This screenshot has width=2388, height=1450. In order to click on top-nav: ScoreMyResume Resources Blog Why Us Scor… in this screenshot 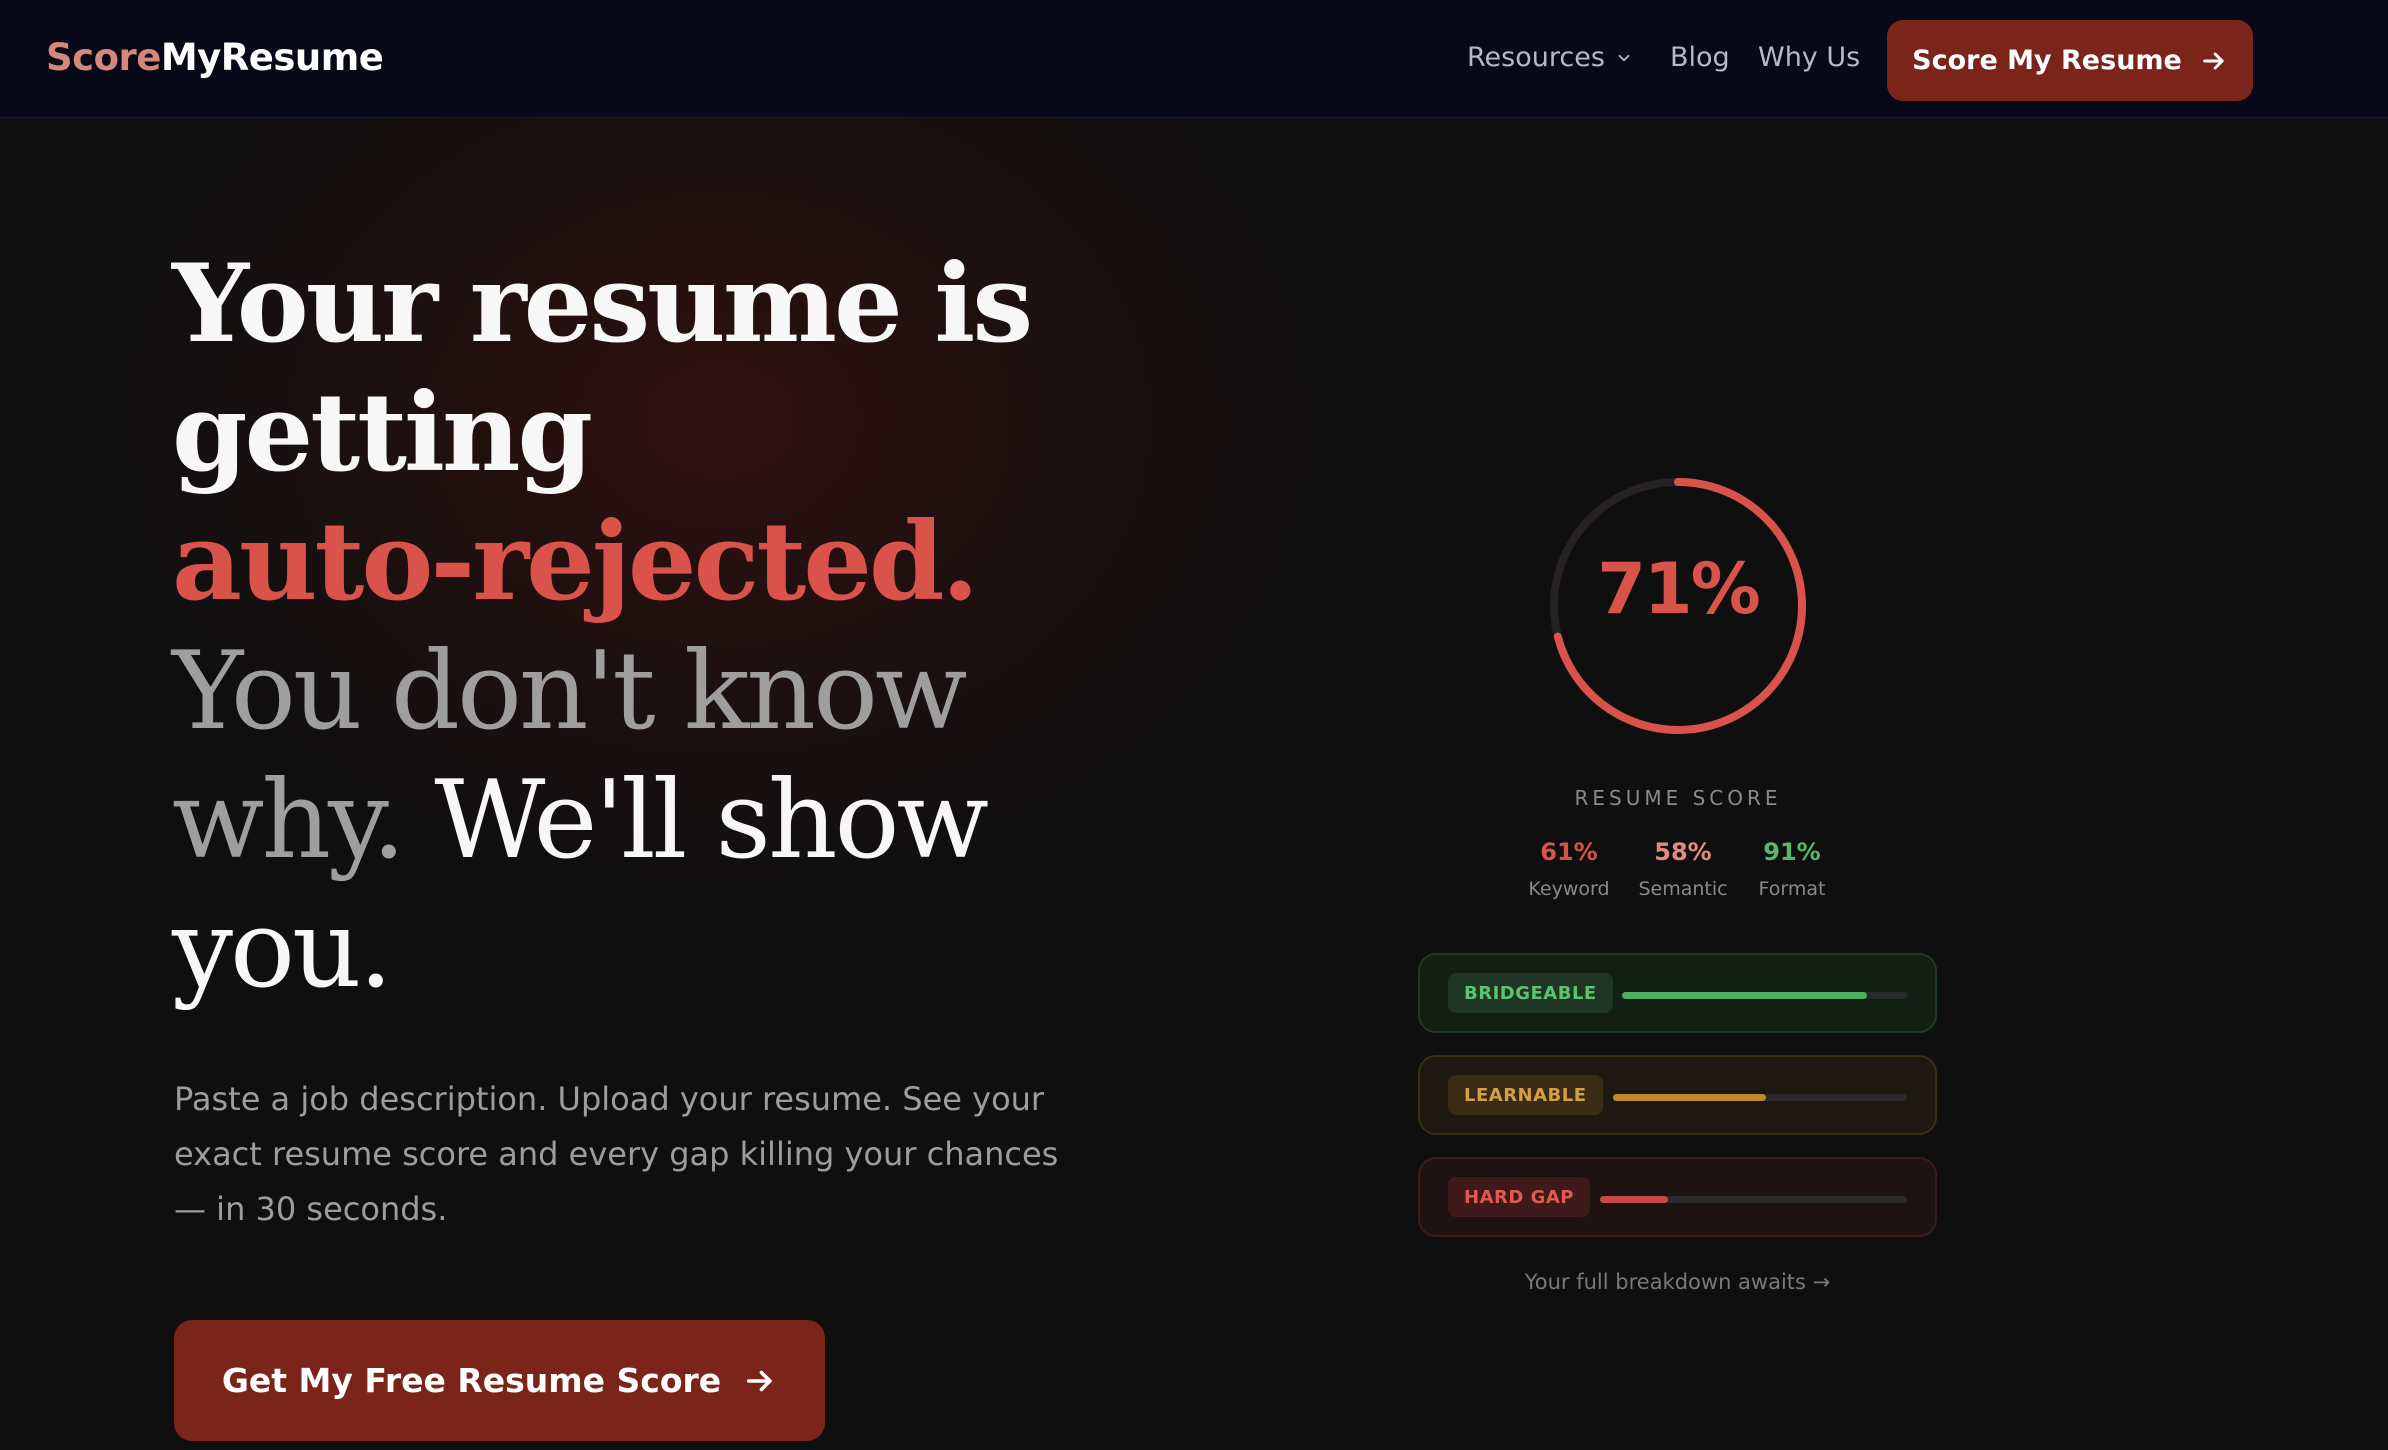, I will do `click(1194, 59)`.